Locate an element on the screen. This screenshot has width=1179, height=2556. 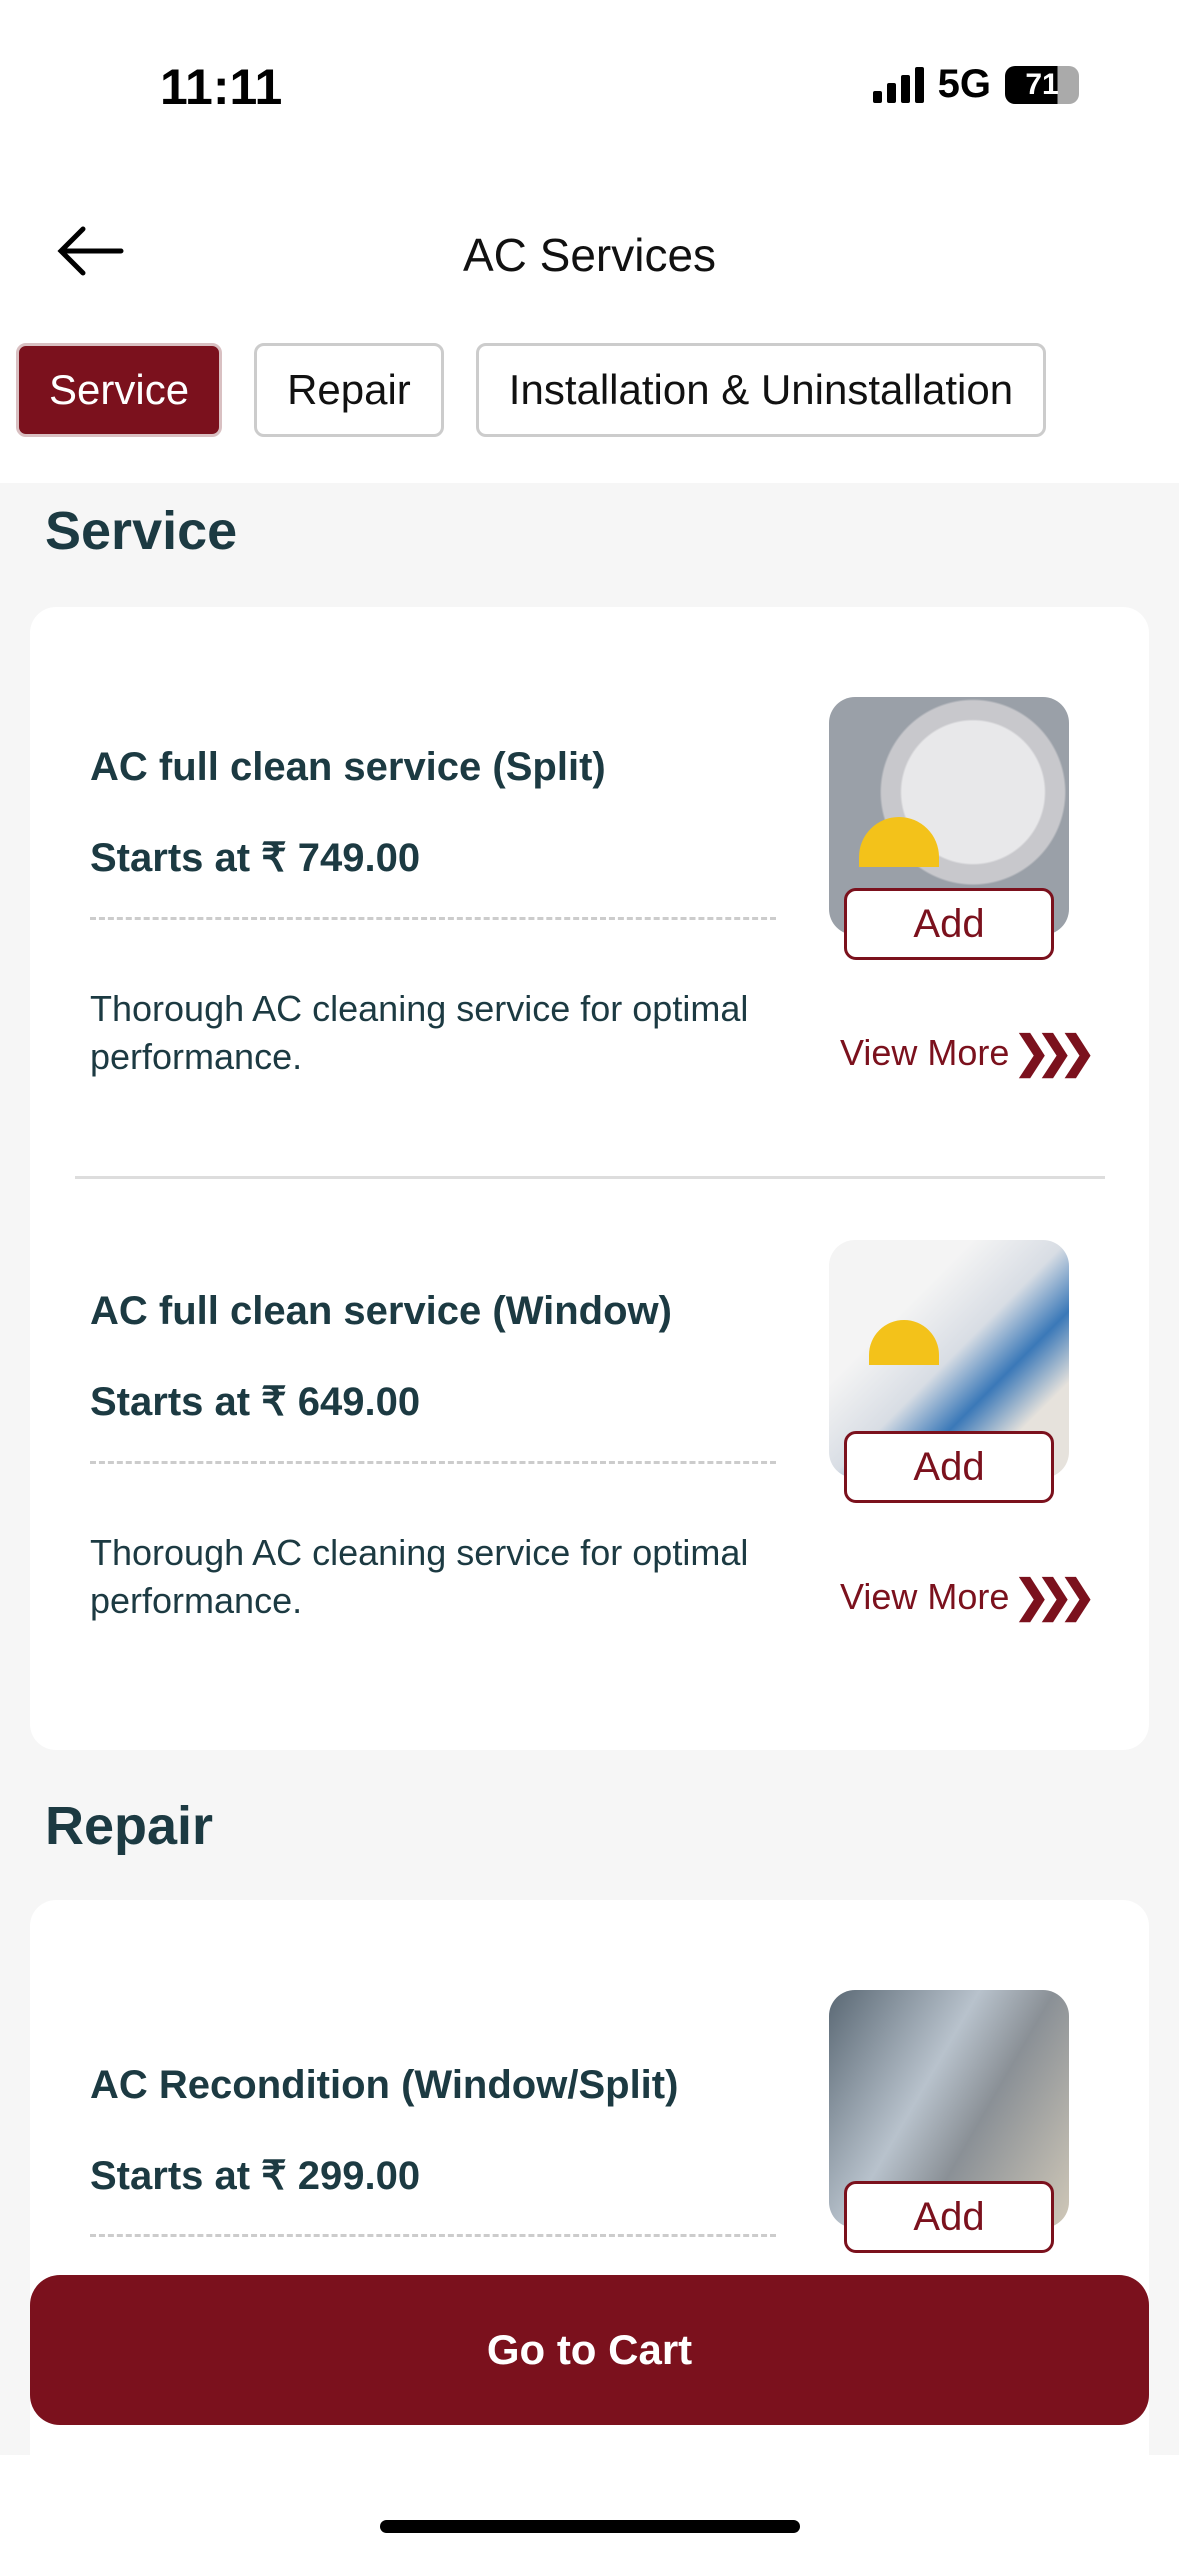
battery-level: 71 is located at coordinates (1042, 84).